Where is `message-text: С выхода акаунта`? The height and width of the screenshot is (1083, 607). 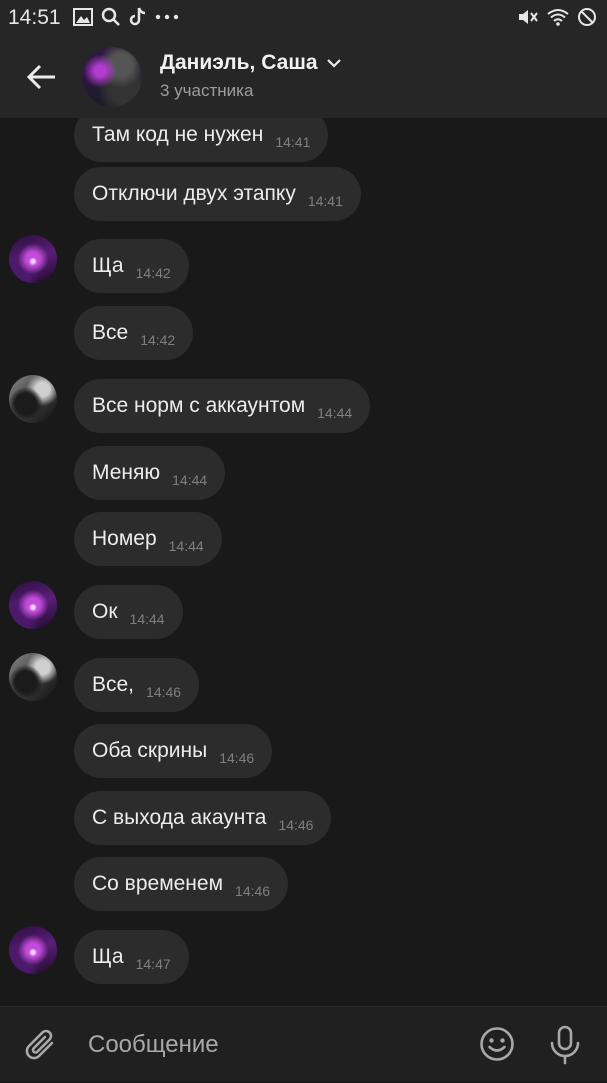
message-text: С выхода акаунта is located at coordinates (179, 817).